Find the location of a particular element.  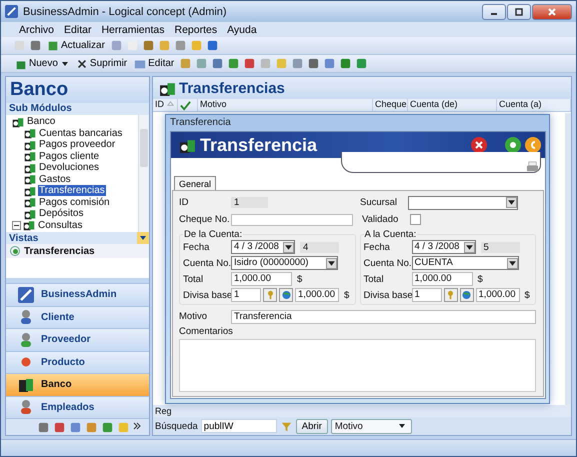

menu-item: Editar is located at coordinates (78, 30).